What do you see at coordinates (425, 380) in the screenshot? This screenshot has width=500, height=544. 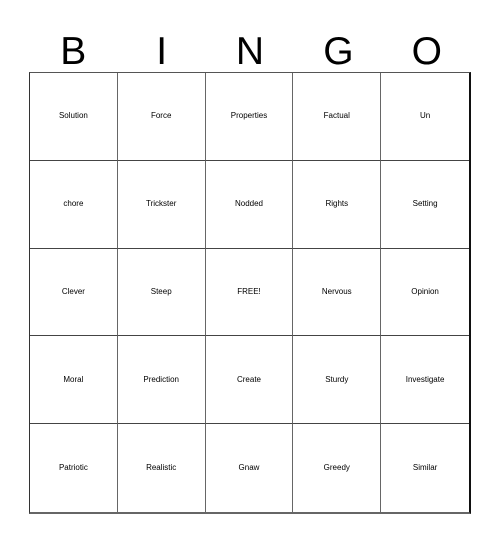 I see `bingo-cell: Investigate` at bounding box center [425, 380].